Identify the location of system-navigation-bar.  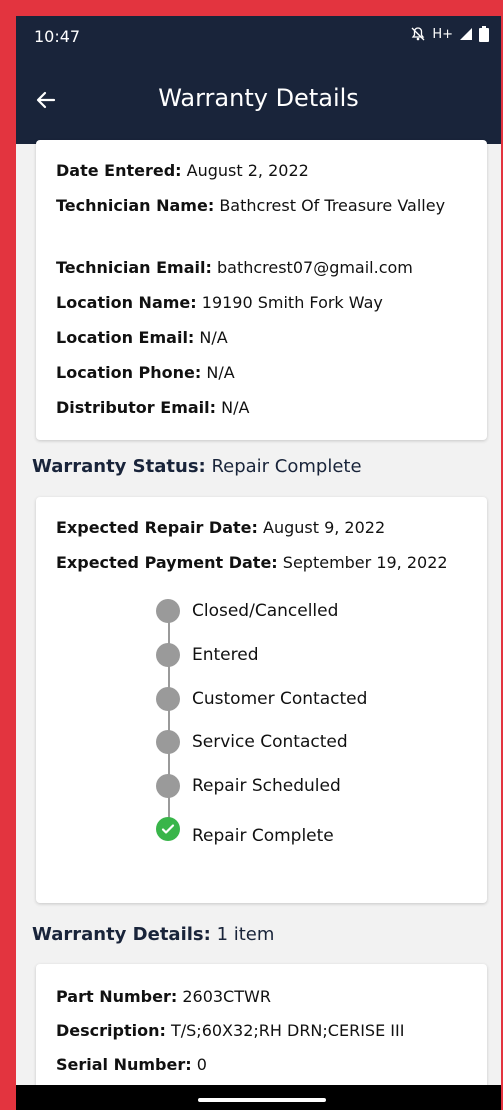
(258, 1097).